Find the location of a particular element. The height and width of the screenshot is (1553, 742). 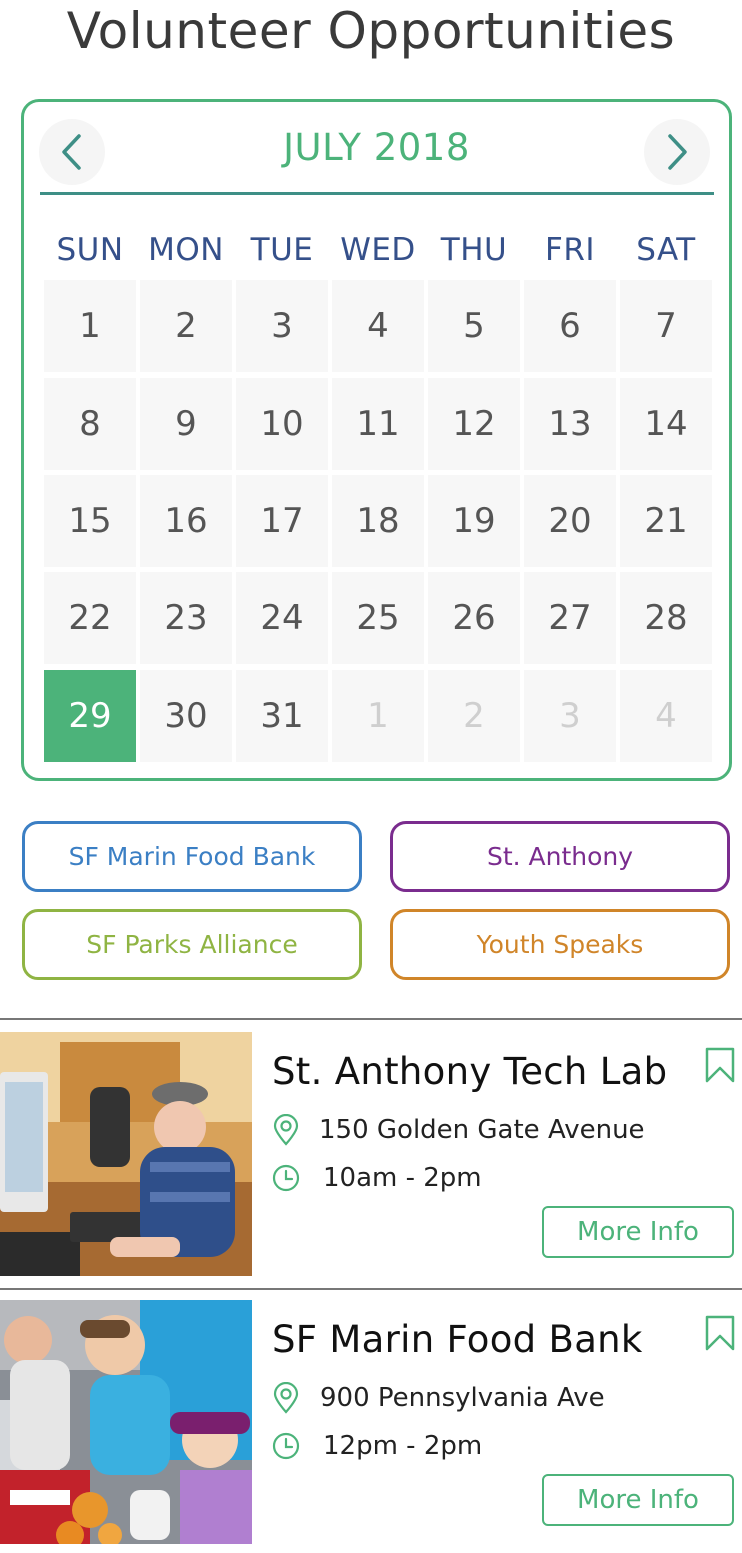

filter-sf-marin-food-bank: SF Marin Food Bank is located at coordinates (192, 856).